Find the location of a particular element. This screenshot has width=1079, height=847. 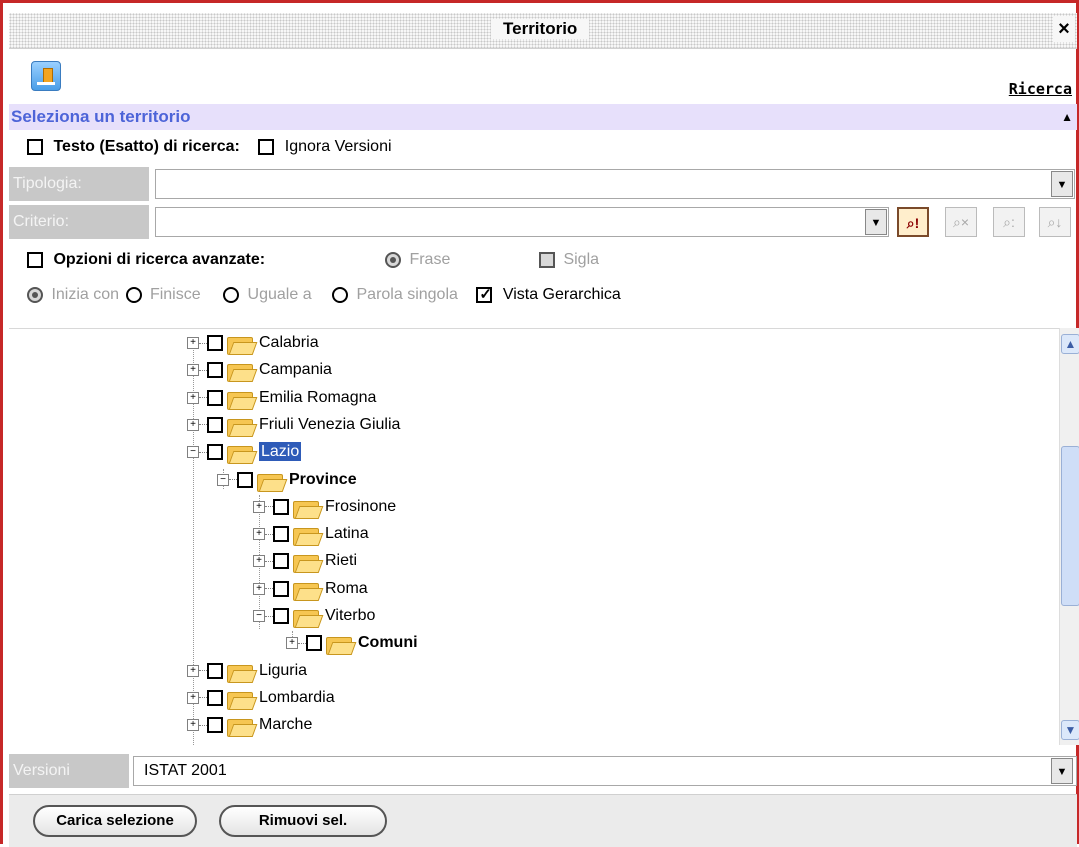

tree-node: − Province is located at coordinates (287, 483).